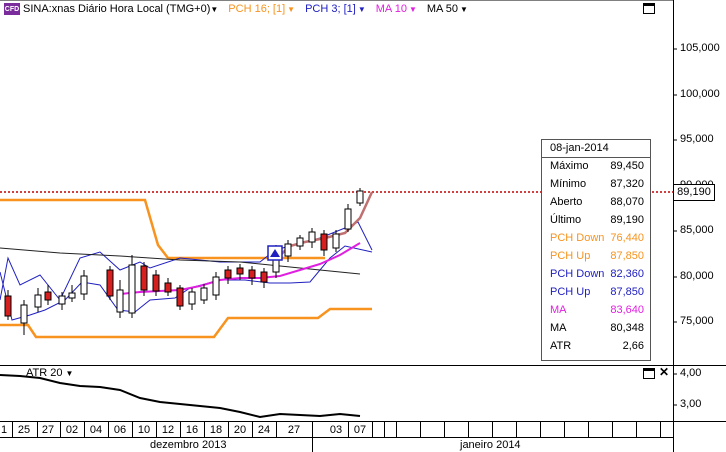 This screenshot has width=726, height=452. Describe the element at coordinates (627, 310) in the screenshot. I see `data-window-row-value: 83,640` at that location.